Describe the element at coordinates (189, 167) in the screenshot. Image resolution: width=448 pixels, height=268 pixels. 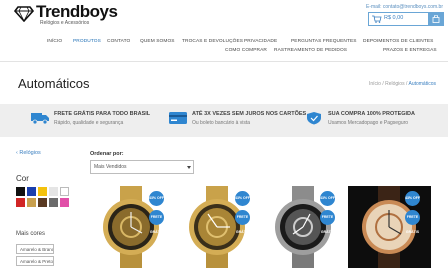
I see `chevron-down-icon` at that location.